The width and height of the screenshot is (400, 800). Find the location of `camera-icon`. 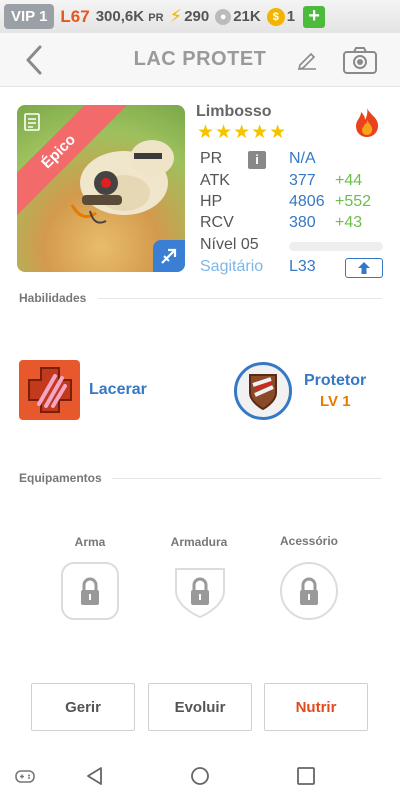

camera-icon is located at coordinates (360, 60).